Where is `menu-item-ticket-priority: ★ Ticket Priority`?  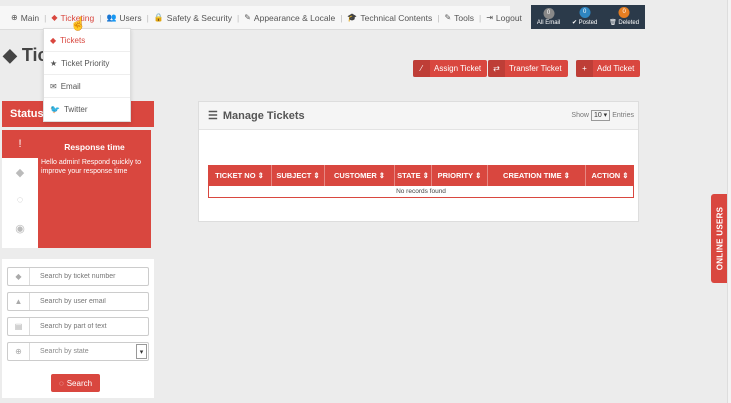 menu-item-ticket-priority: ★ Ticket Priority is located at coordinates (87, 63).